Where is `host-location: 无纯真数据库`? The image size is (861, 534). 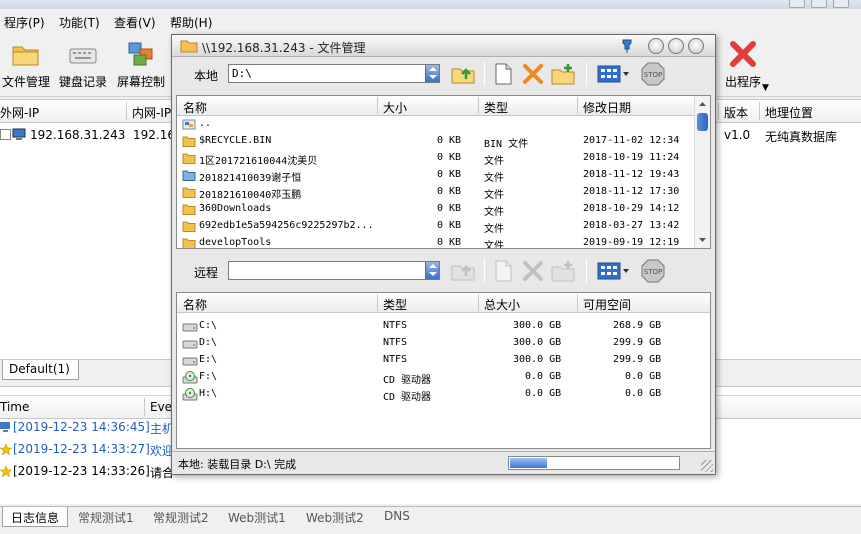 host-location: 无纯真数据库 is located at coordinates (801, 137).